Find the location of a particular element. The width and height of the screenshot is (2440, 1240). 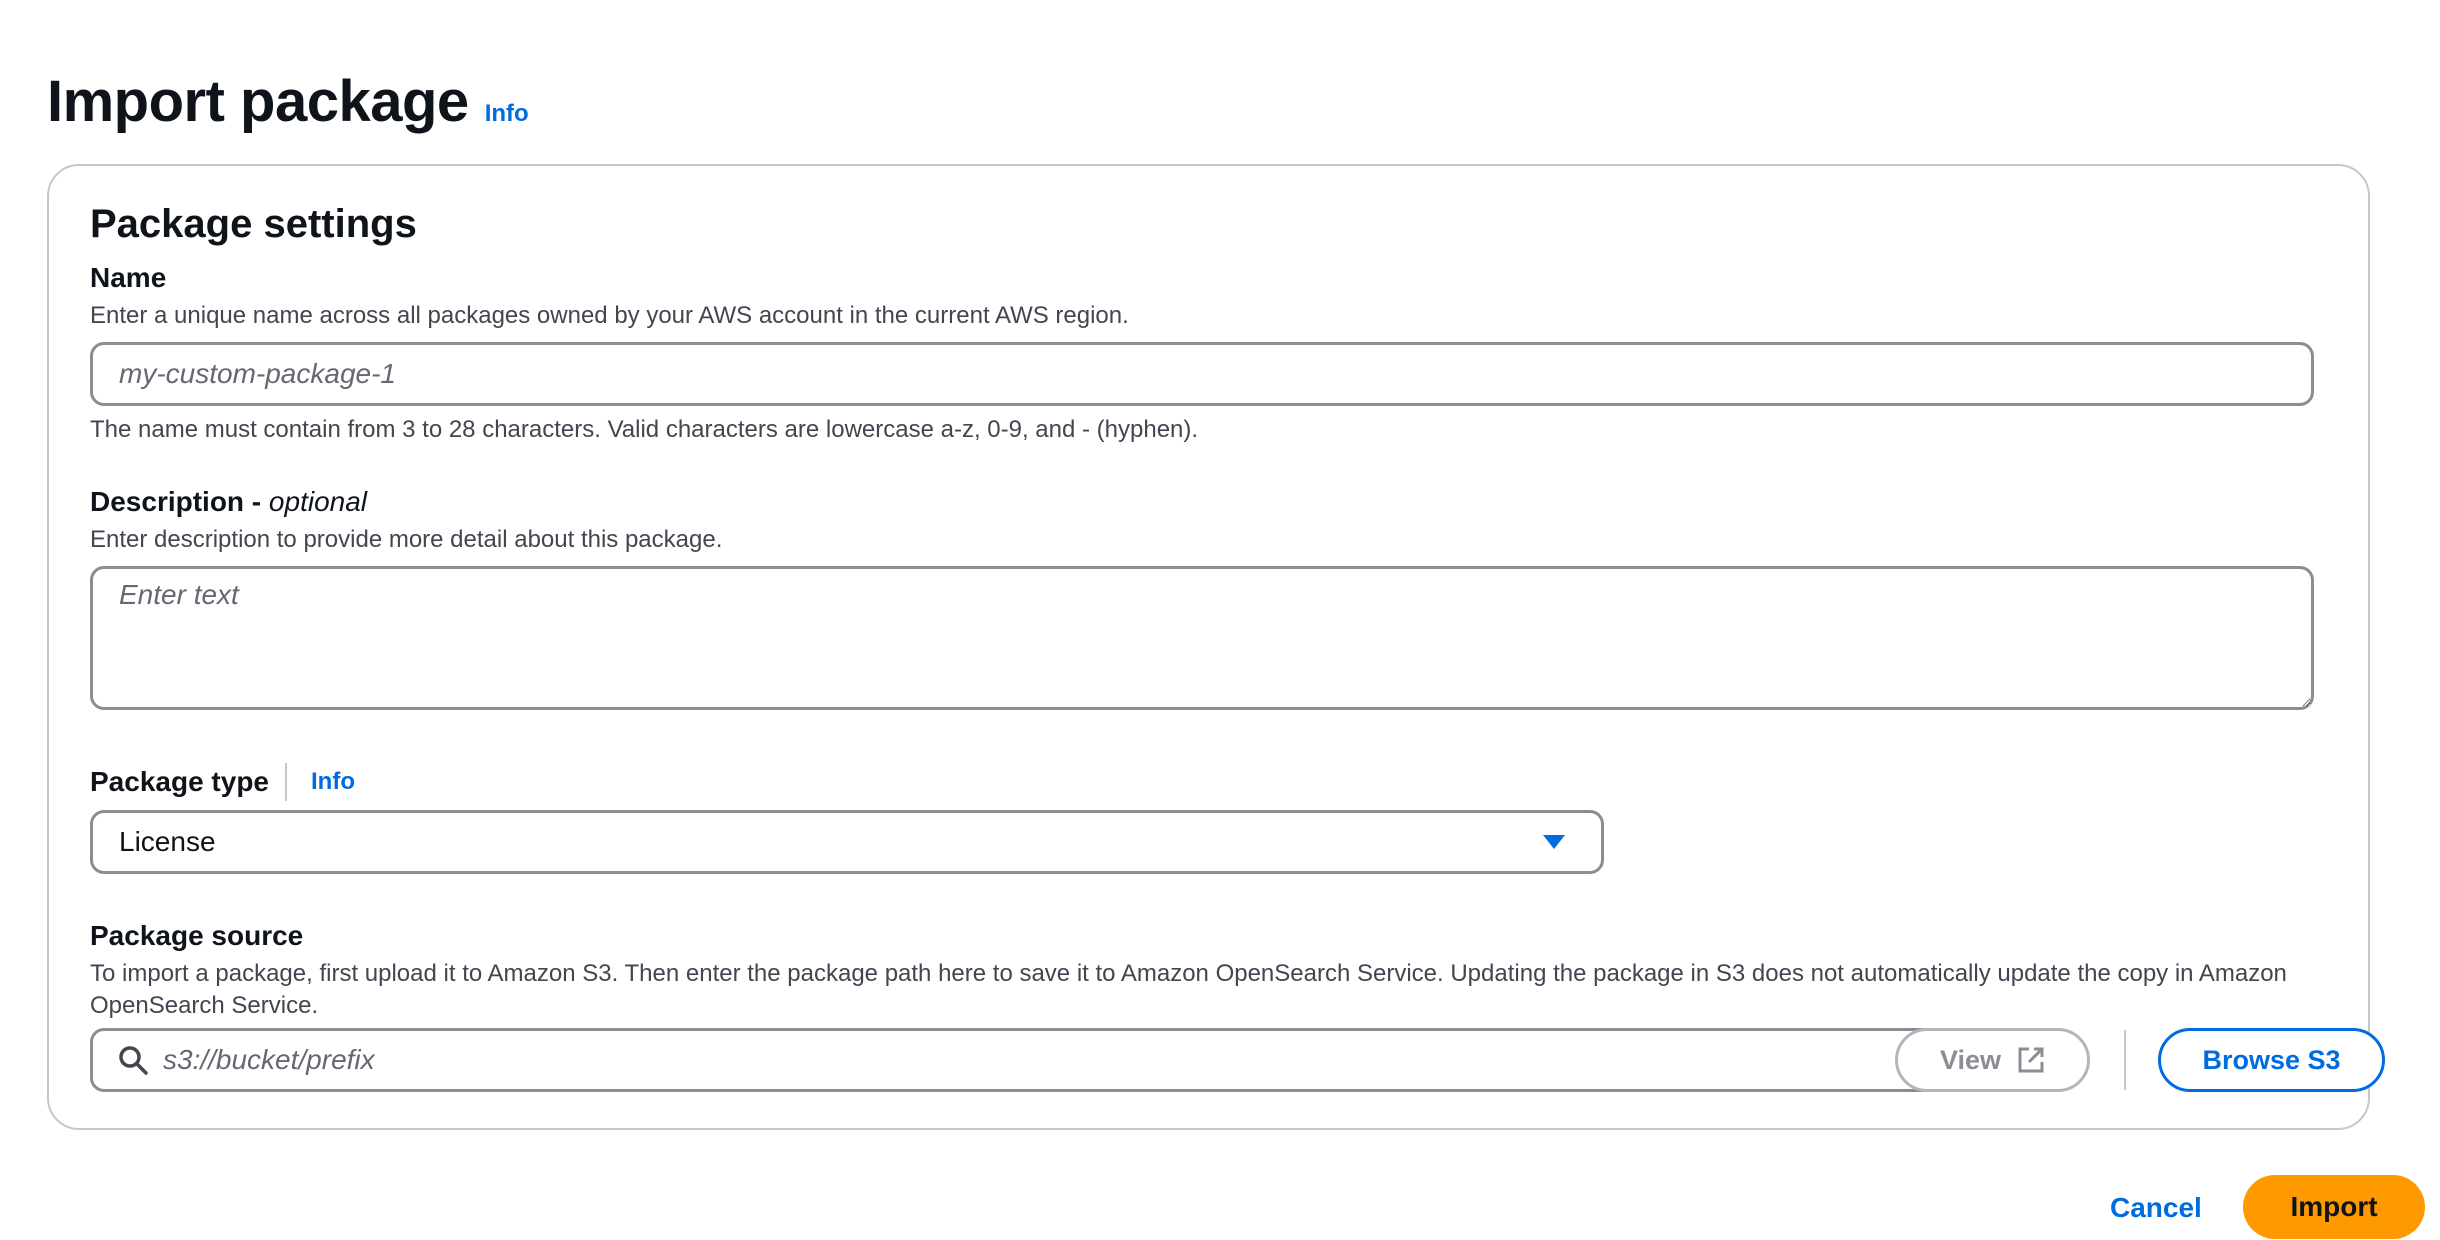

package-source-label: Package source is located at coordinates (197, 935).